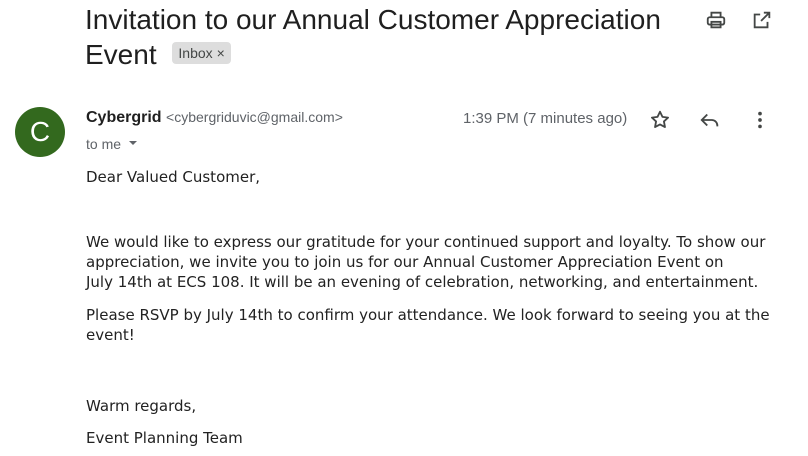 This screenshot has width=808, height=456. What do you see at coordinates (221, 53) in the screenshot?
I see `remove-label-button: ×` at bounding box center [221, 53].